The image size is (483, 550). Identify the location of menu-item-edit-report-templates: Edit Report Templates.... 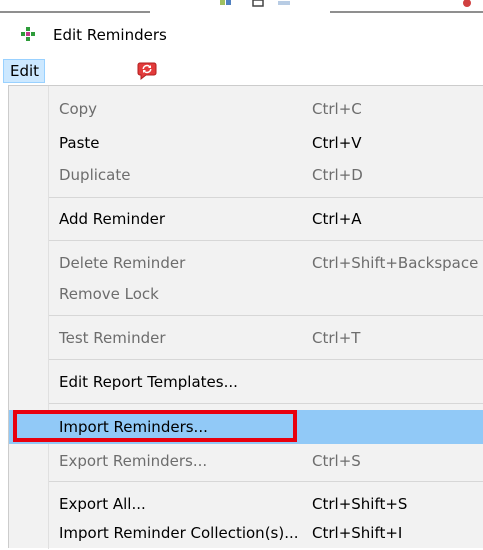
(246, 382).